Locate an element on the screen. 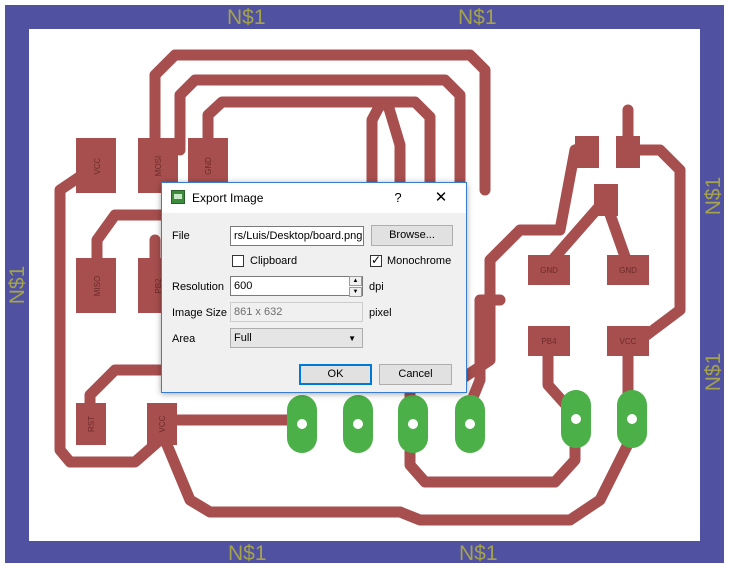 Image resolution: width=729 pixels, height=568 pixels. spin-down-icon: ▼ is located at coordinates (355, 292).